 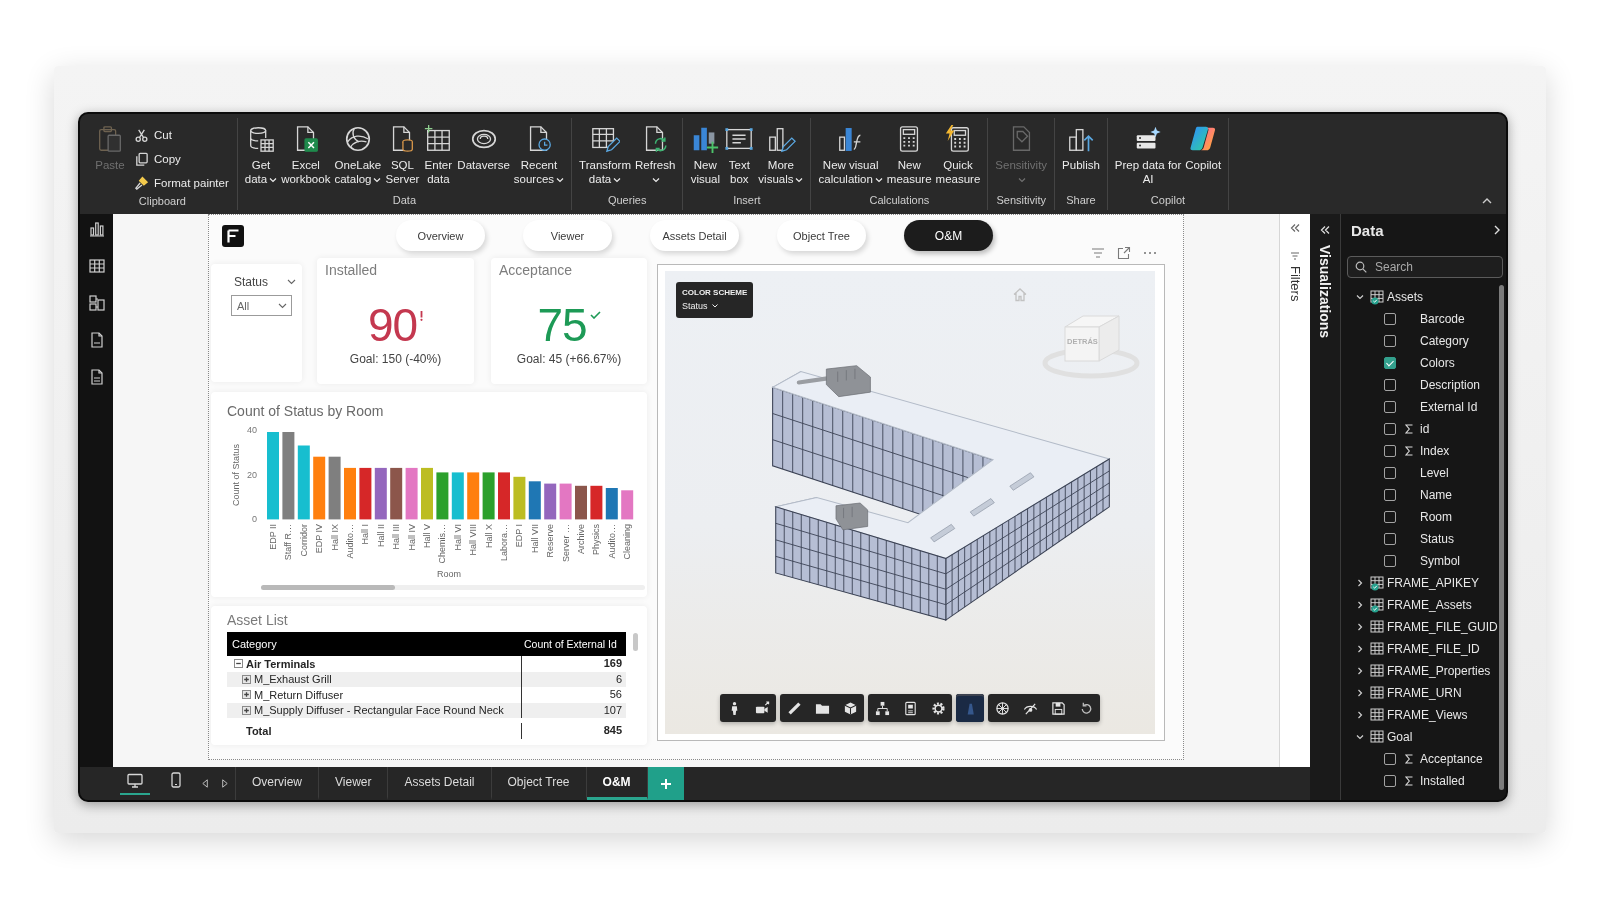 What do you see at coordinates (96, 303) in the screenshot?
I see `model-diagram-icon` at bounding box center [96, 303].